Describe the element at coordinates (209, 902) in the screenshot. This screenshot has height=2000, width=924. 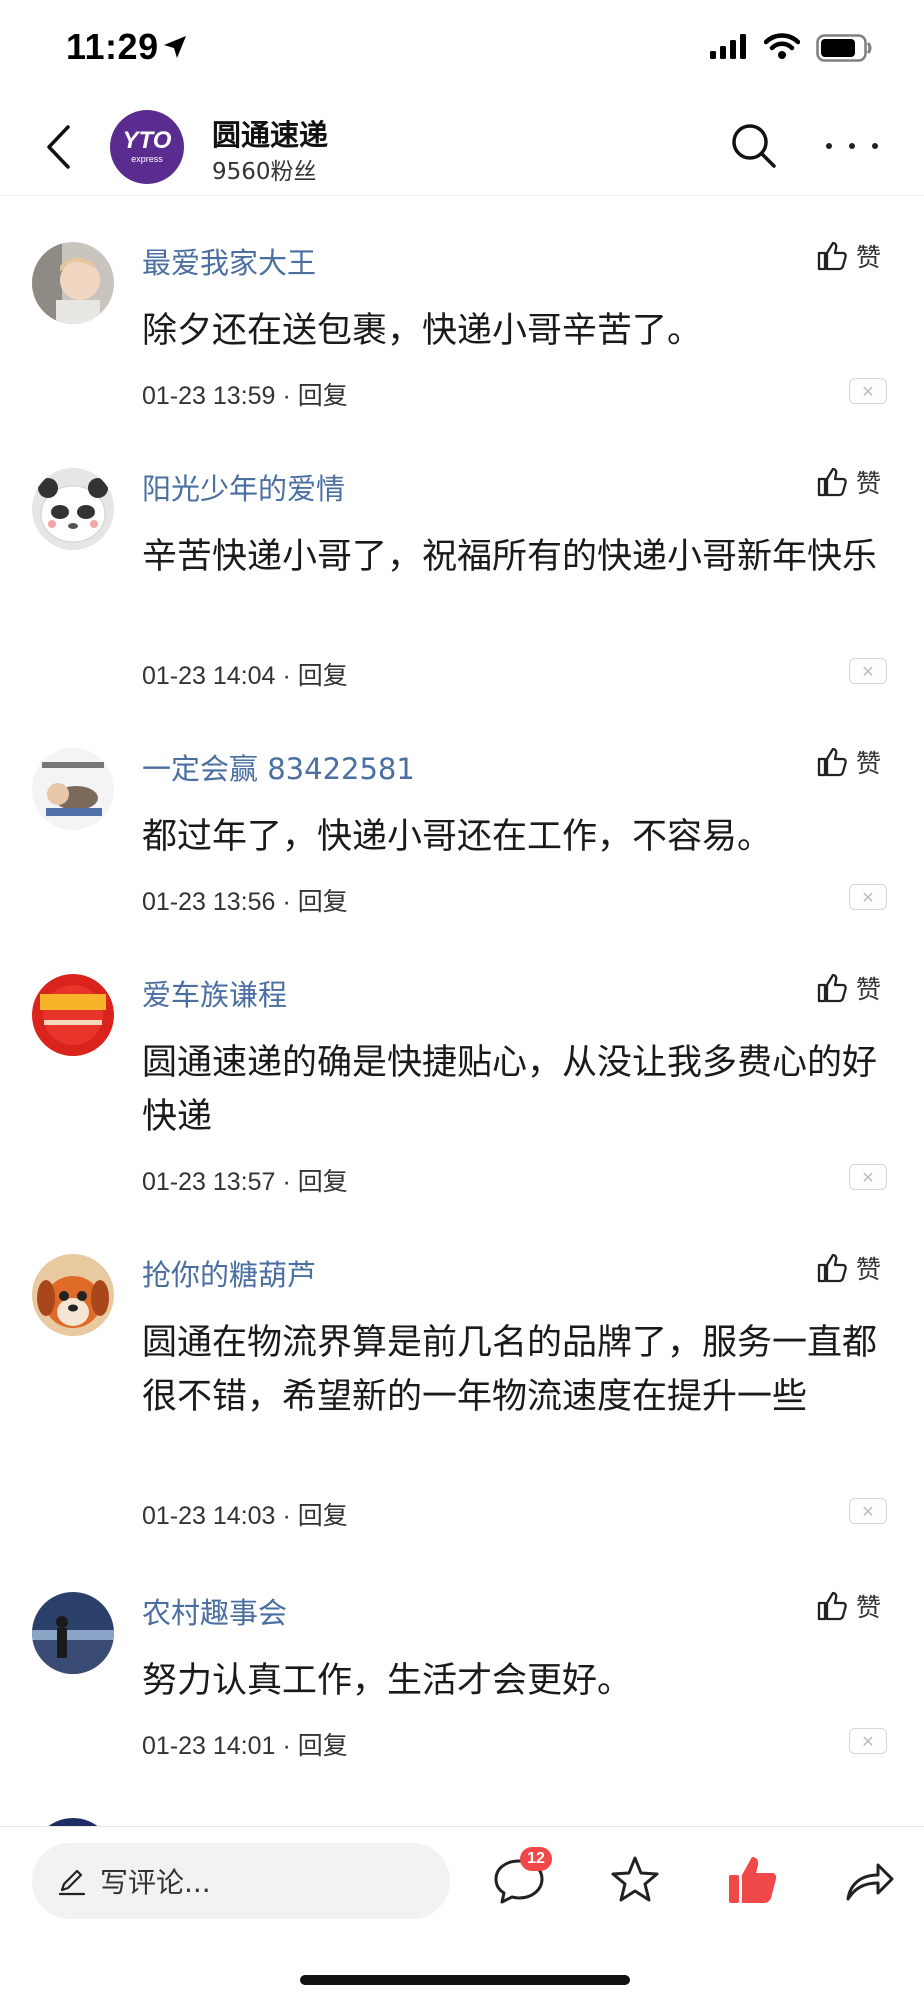
I see `comment-time: 01-23 13:56` at that location.